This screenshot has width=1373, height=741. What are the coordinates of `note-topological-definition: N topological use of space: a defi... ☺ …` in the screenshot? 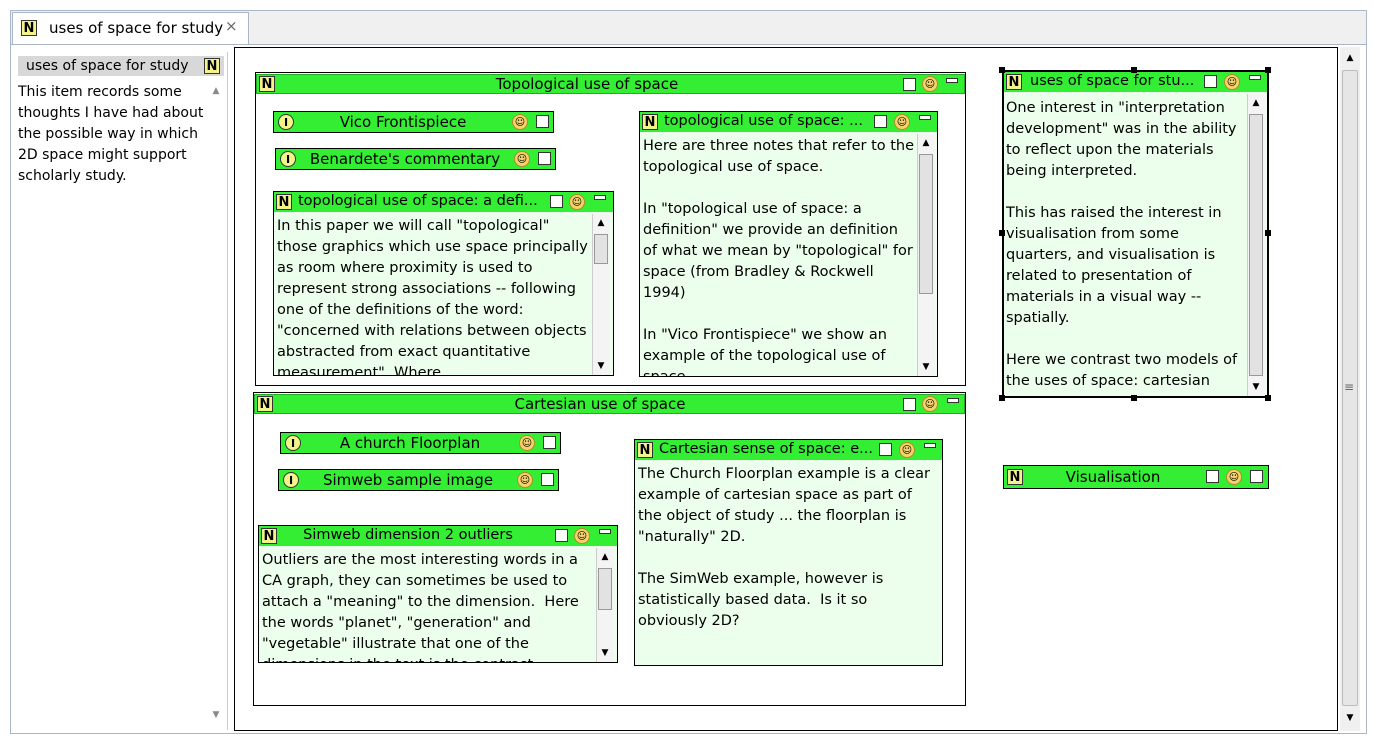 It's located at (443, 283).